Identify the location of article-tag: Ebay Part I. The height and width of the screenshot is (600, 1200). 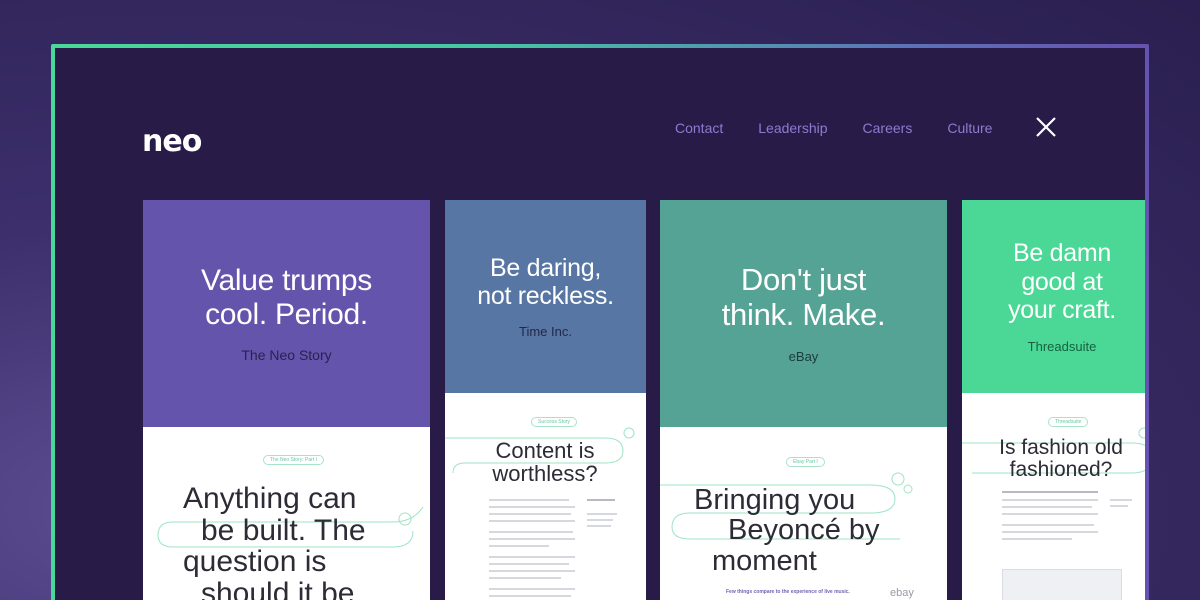
(805, 462).